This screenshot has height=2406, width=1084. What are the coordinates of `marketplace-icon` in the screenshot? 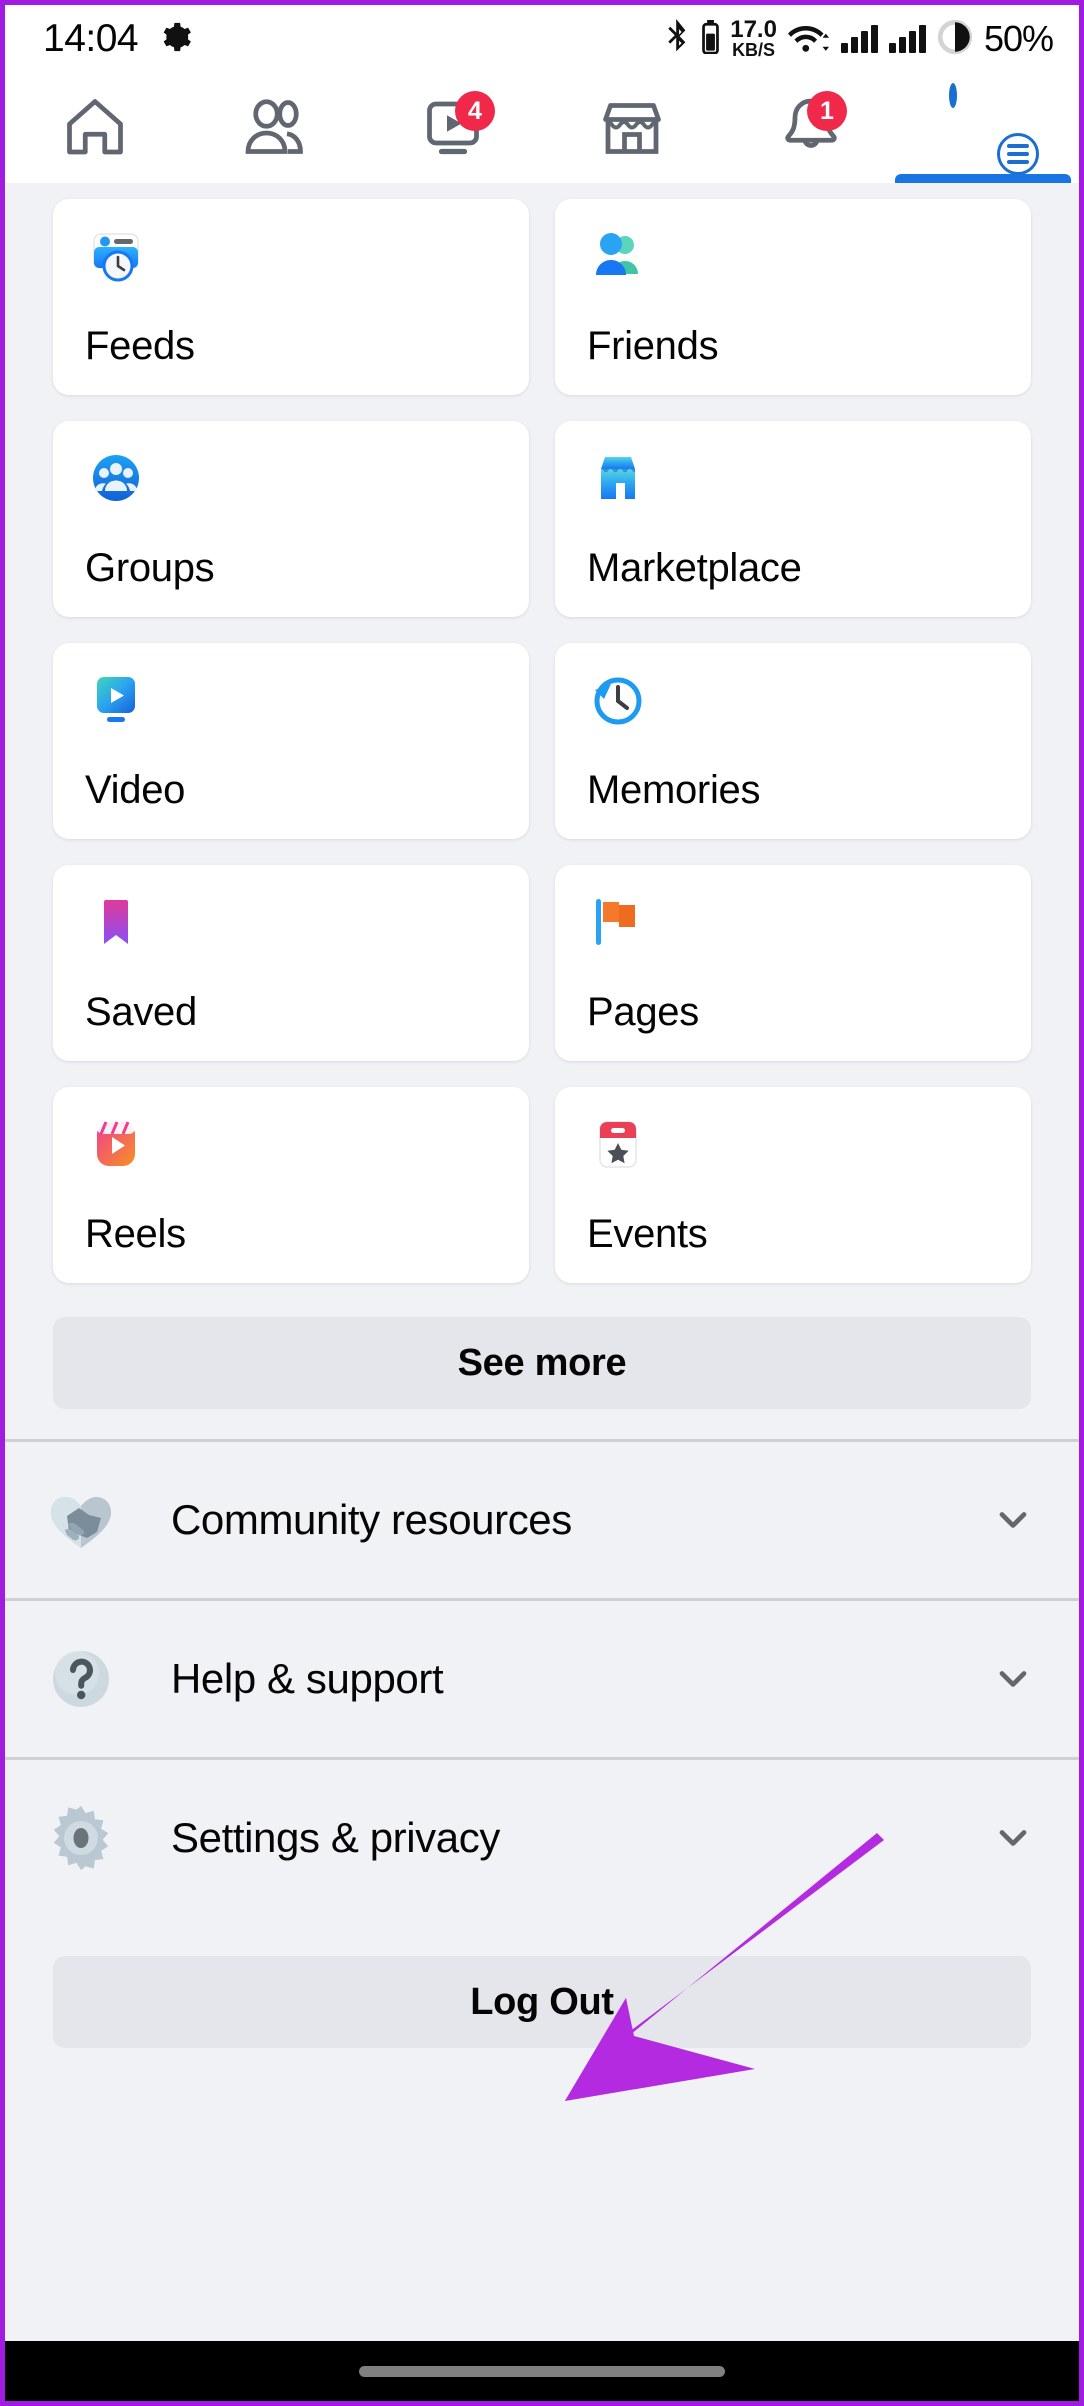 It's located at (632, 128).